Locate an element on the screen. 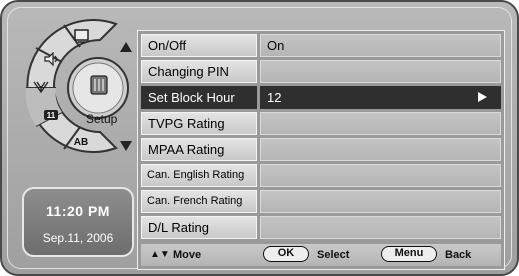 The height and width of the screenshot is (276, 519). menu-row-on-off: On/Off On is located at coordinates (321, 45).